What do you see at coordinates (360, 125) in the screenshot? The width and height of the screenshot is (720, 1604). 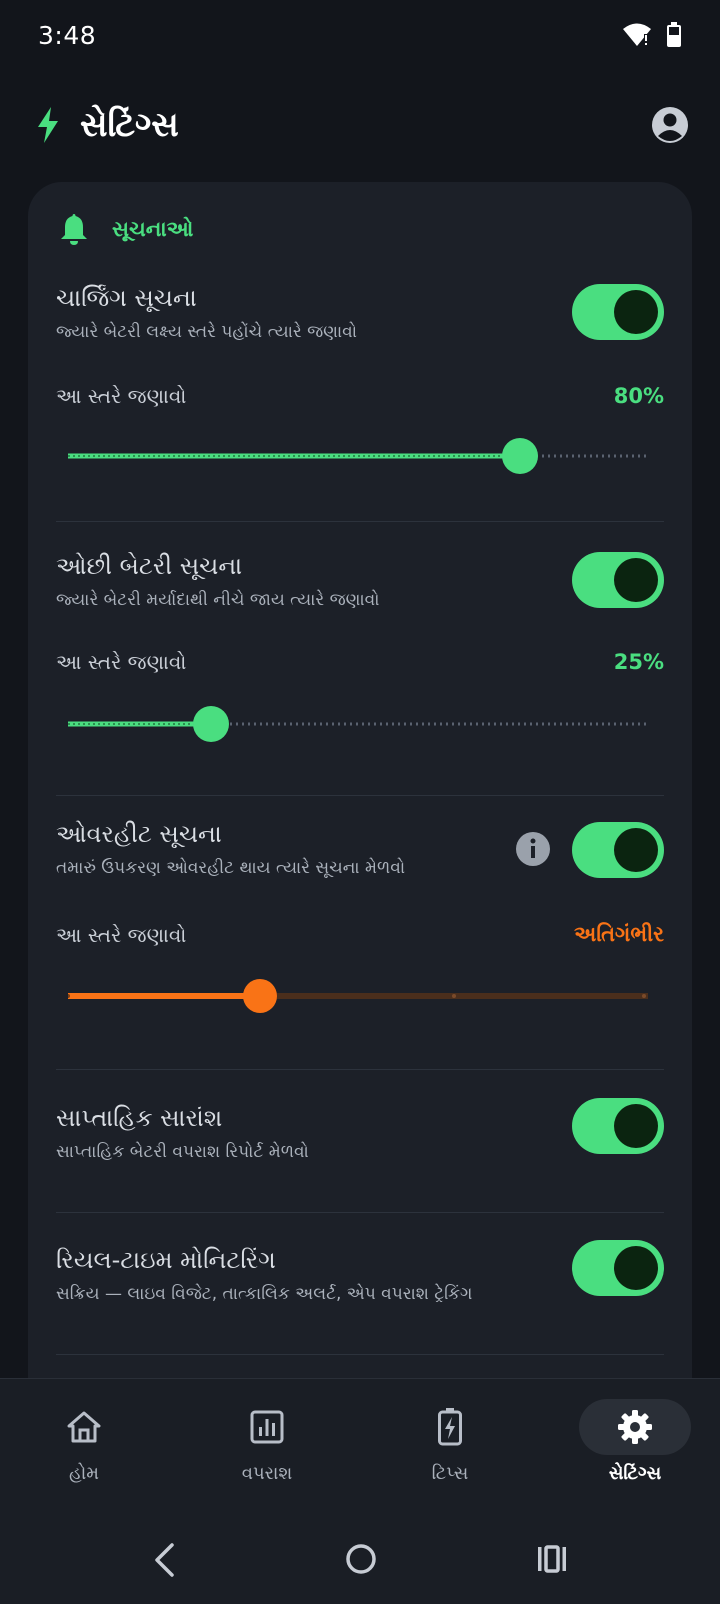 I see `app-header: સેટિંગ્સ` at bounding box center [360, 125].